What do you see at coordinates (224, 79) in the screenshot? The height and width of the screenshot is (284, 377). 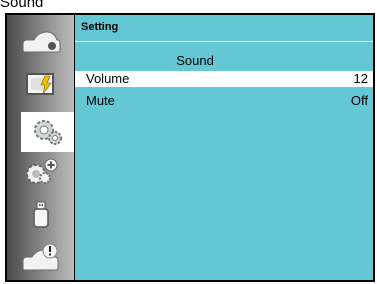 I see `menu-row-volume: Volume 12` at bounding box center [224, 79].